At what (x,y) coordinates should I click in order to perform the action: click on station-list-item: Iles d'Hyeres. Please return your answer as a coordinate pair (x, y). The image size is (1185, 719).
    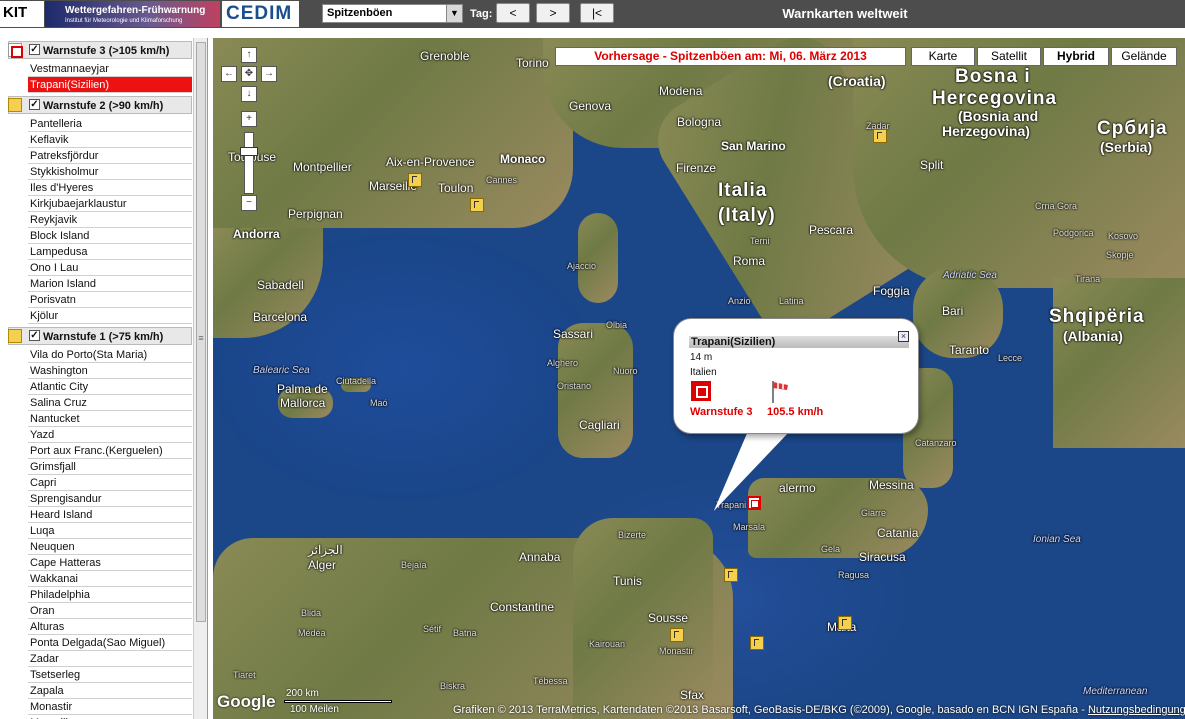
    Looking at the image, I should click on (110, 188).